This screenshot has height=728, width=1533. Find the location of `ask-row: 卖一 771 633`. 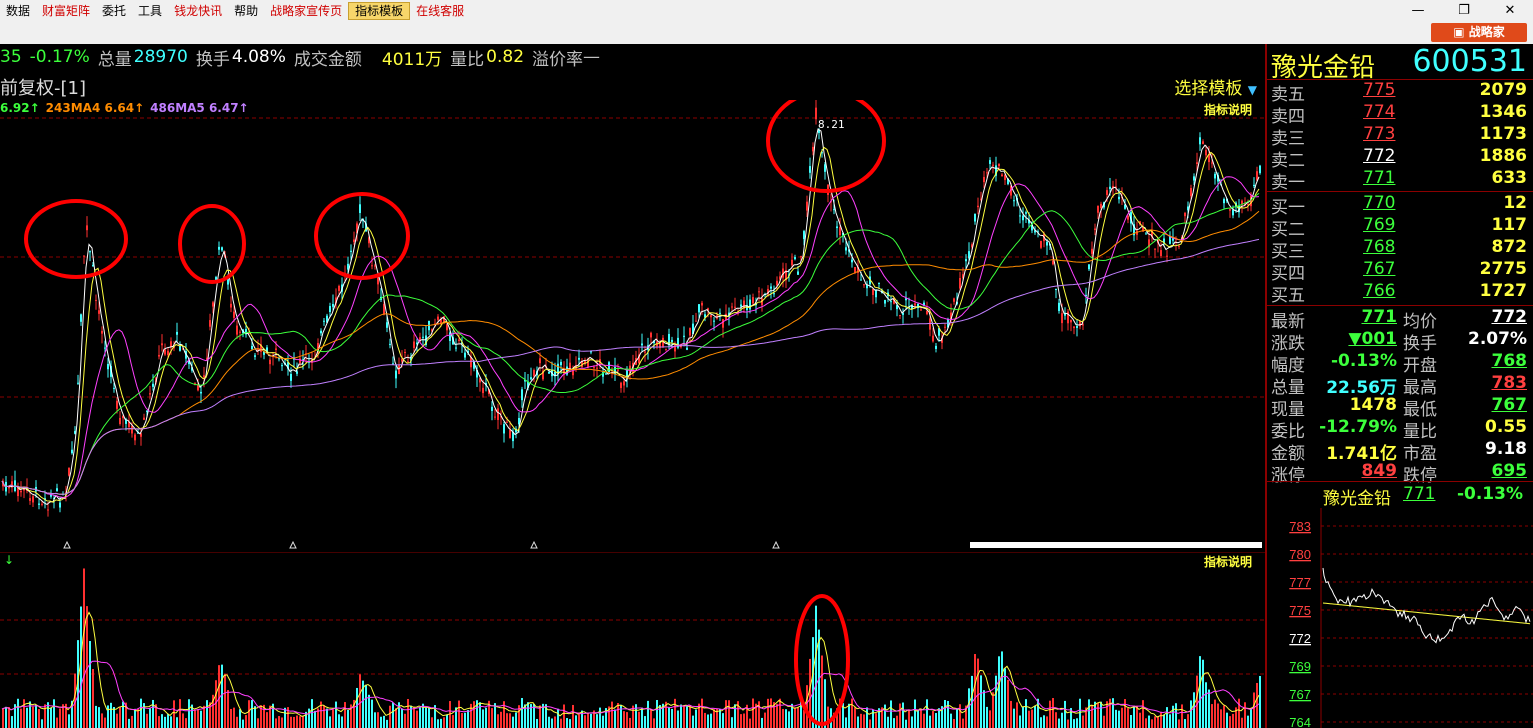

ask-row: 卖一 771 633 is located at coordinates (1400, 180).